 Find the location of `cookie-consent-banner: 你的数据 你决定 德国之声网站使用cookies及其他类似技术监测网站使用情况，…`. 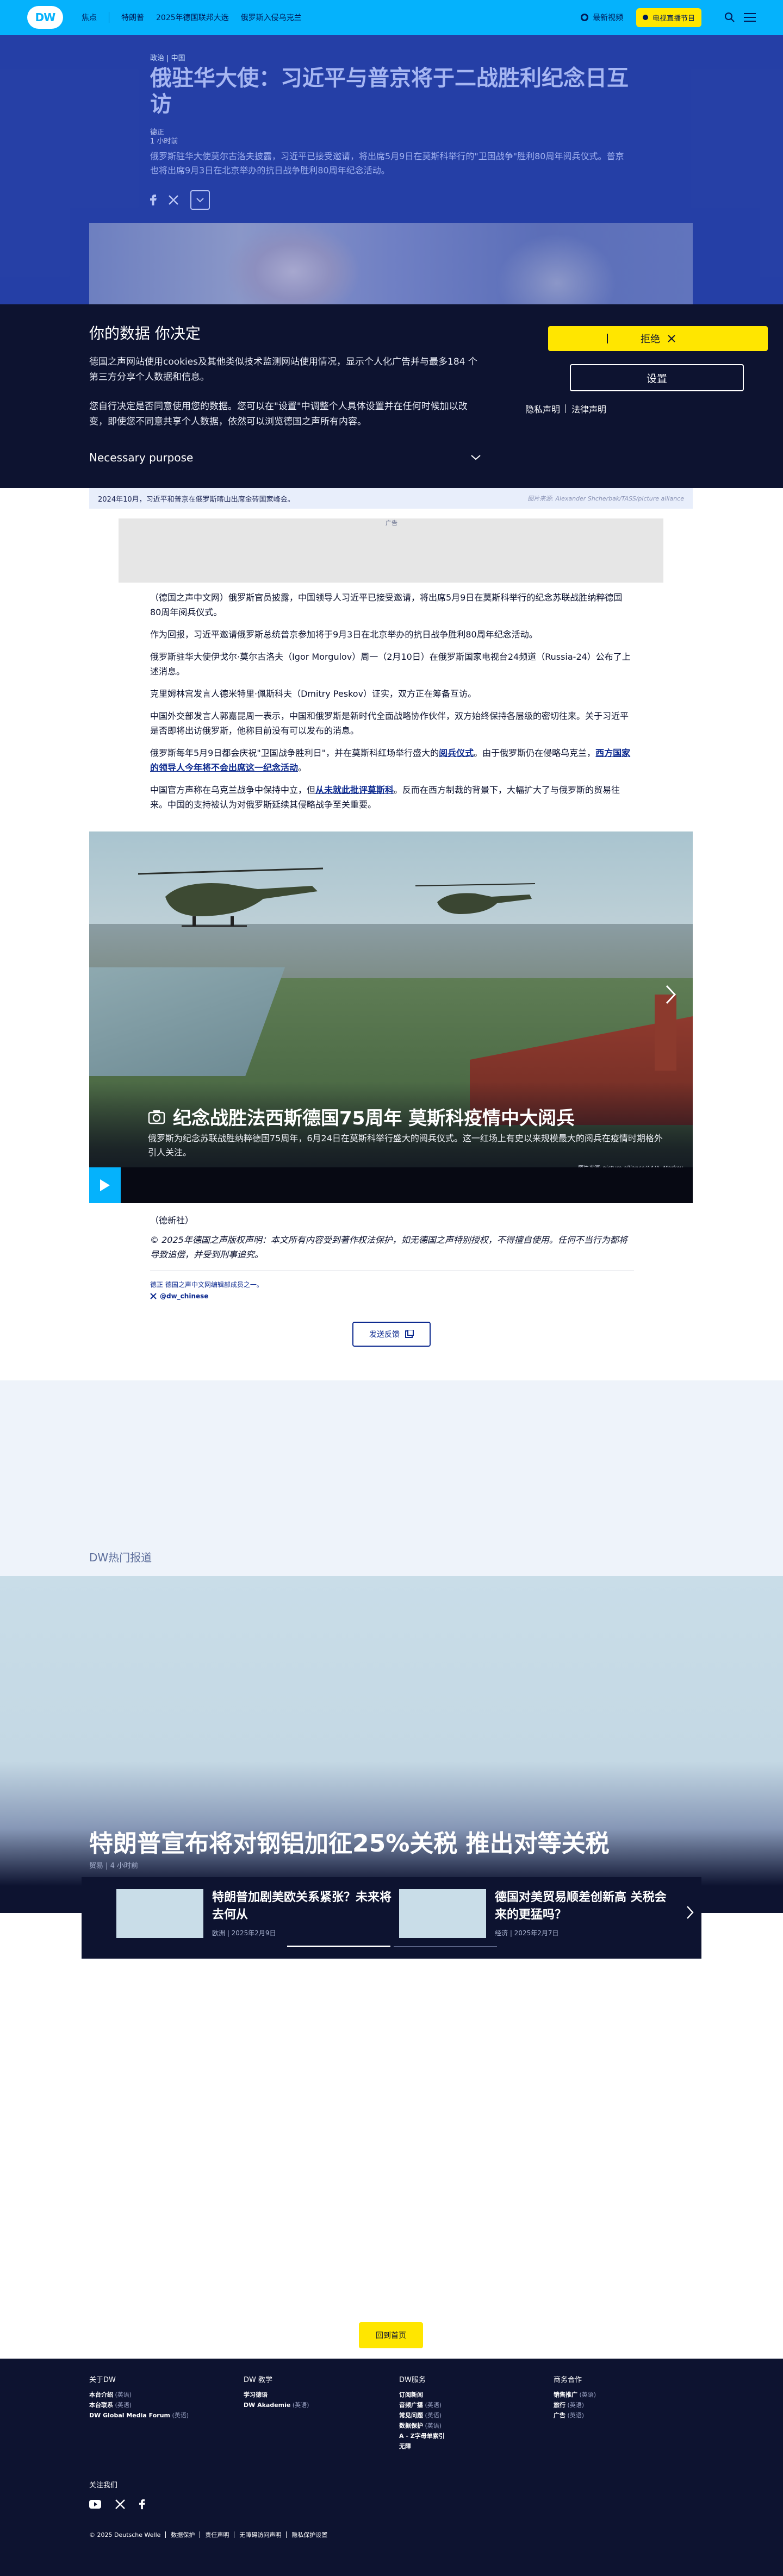

cookie-consent-banner: 你的数据 你决定 德国之声网站使用cookies及其他类似技术监测网站使用情况，… is located at coordinates (391, 396).